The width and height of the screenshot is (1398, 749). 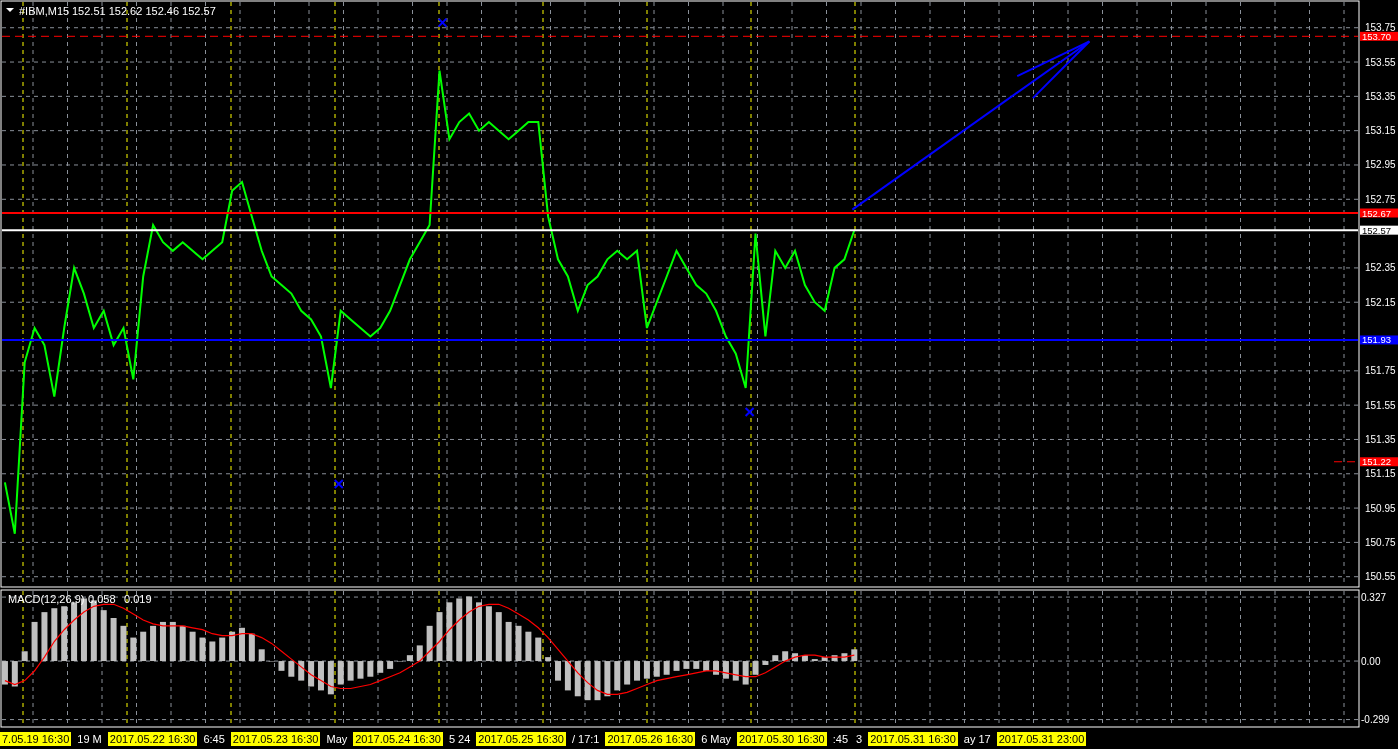 I want to click on indicator-value: 0.058, so click(x=102, y=599).